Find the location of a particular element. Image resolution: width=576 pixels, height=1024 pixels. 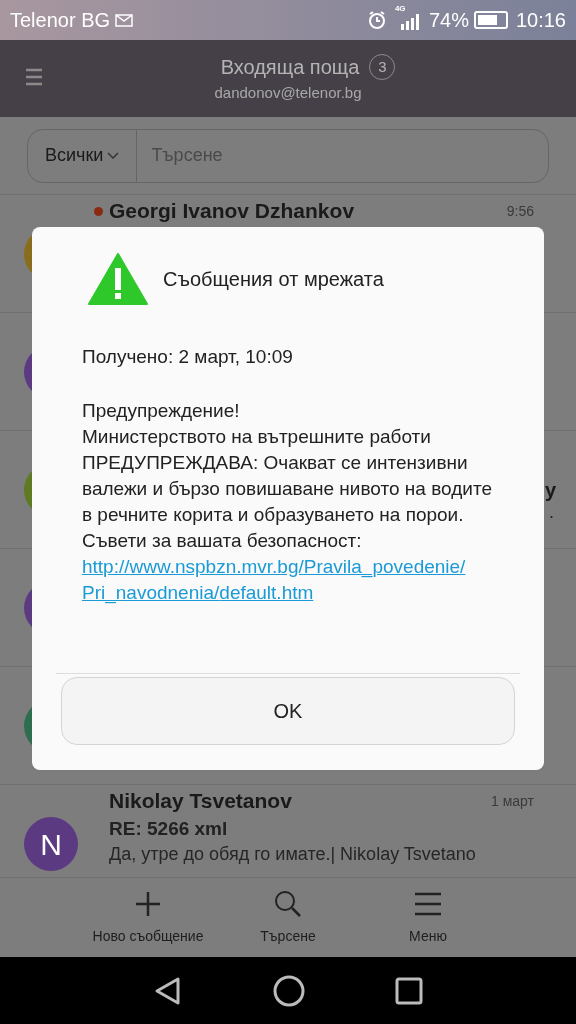

toolbar-button: Ново съобщение is located at coordinates (148, 917).